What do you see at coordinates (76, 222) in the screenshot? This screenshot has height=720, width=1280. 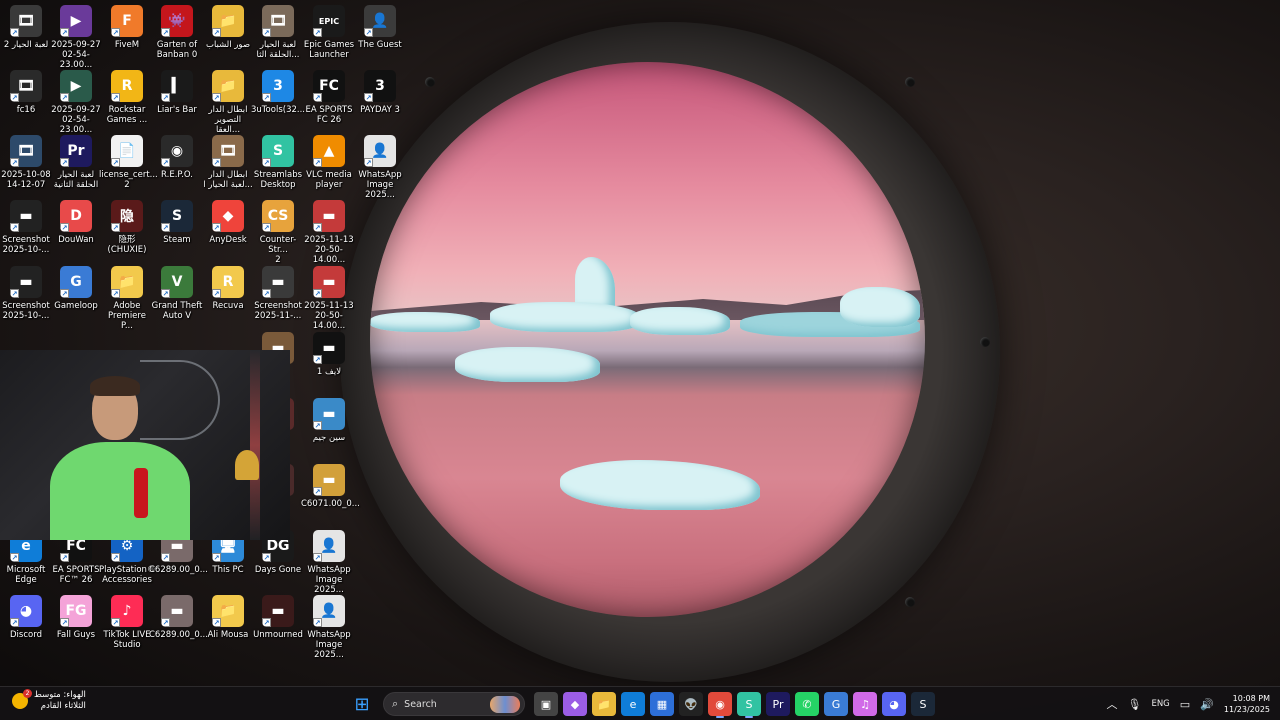 I see `desktop-icon: D ↗ DouWan` at bounding box center [76, 222].